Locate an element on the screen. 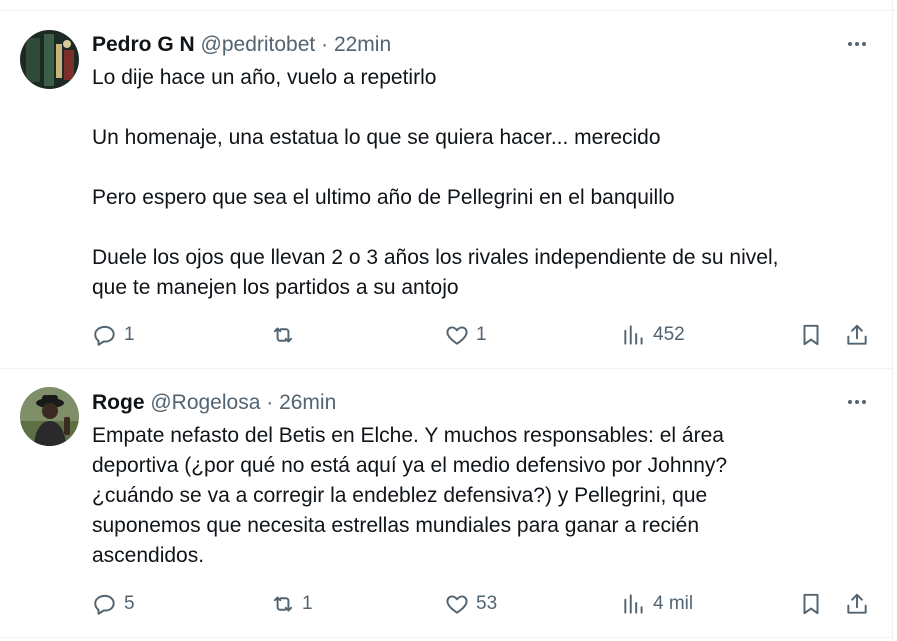 Image resolution: width=897 pixels, height=641 pixels. retweet-button is located at coordinates (286, 335).